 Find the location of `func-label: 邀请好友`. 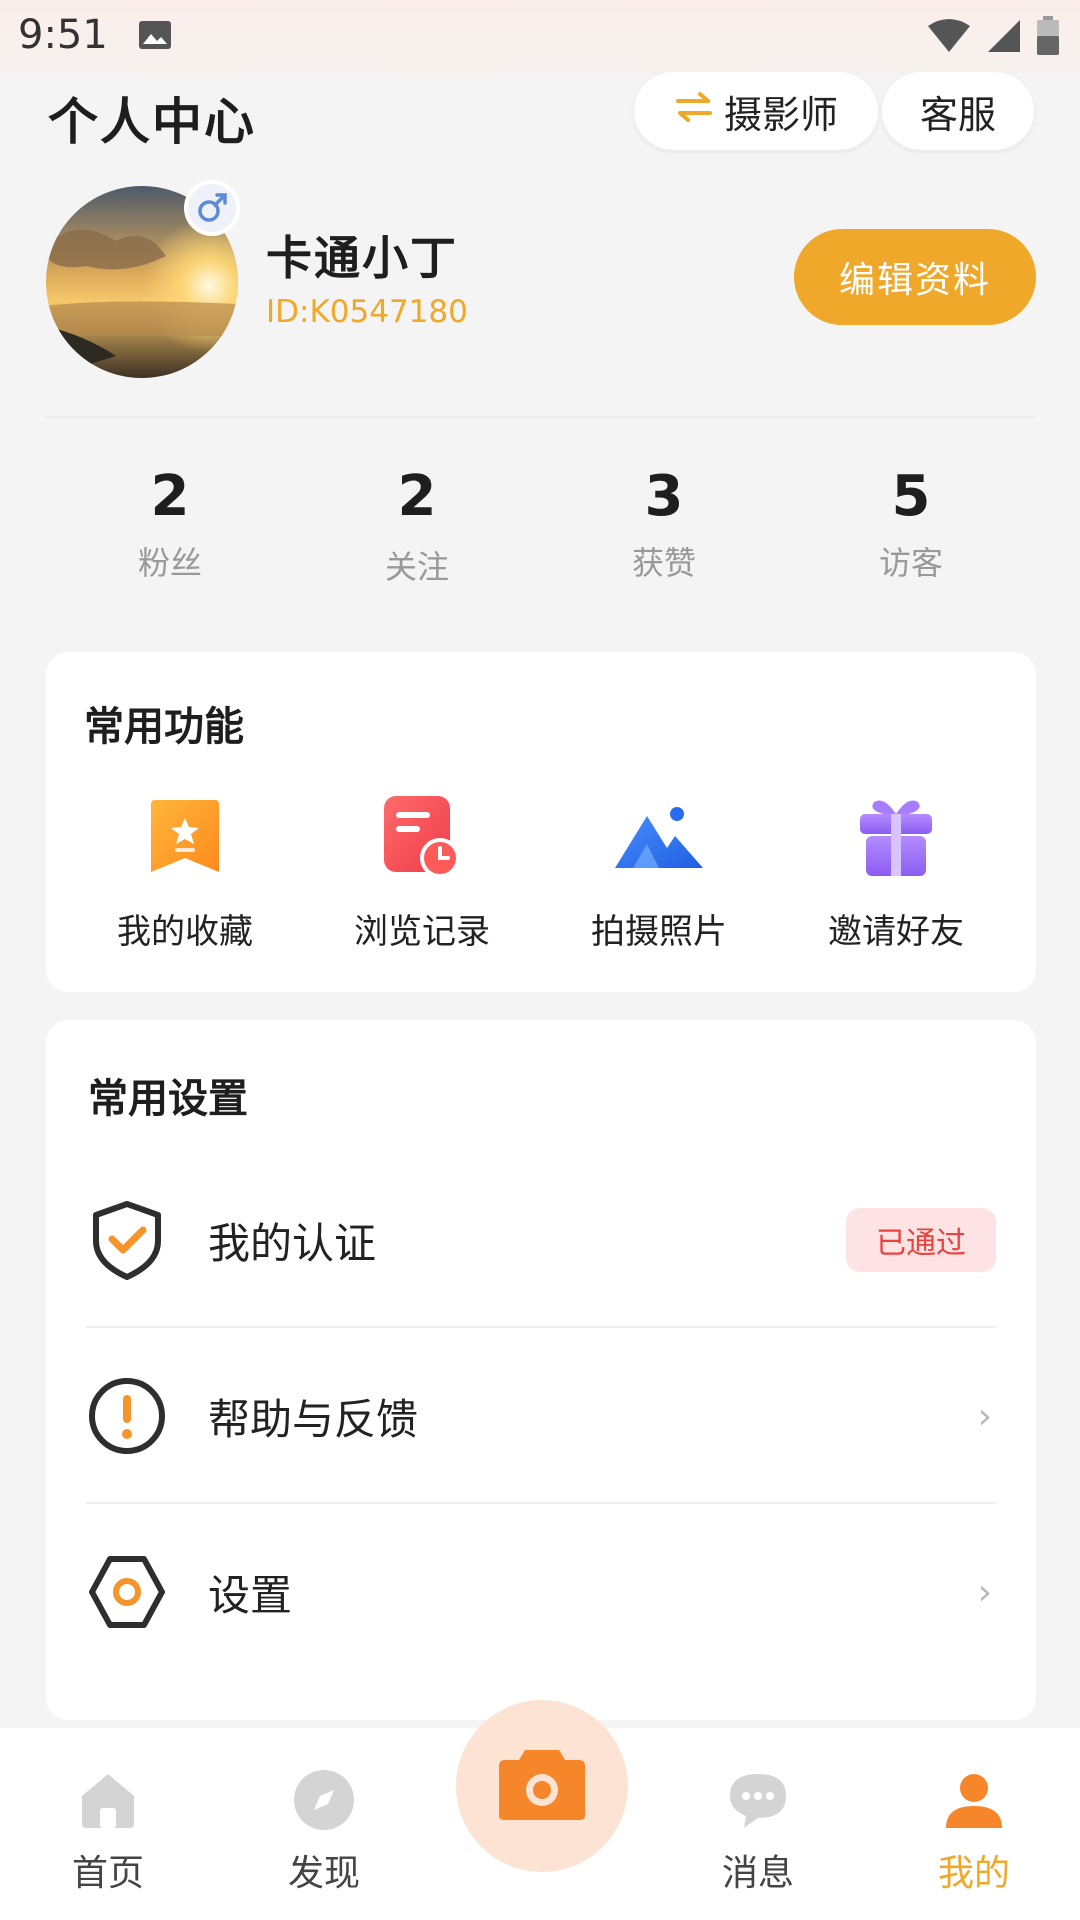

func-label: 邀请好友 is located at coordinates (896, 932).